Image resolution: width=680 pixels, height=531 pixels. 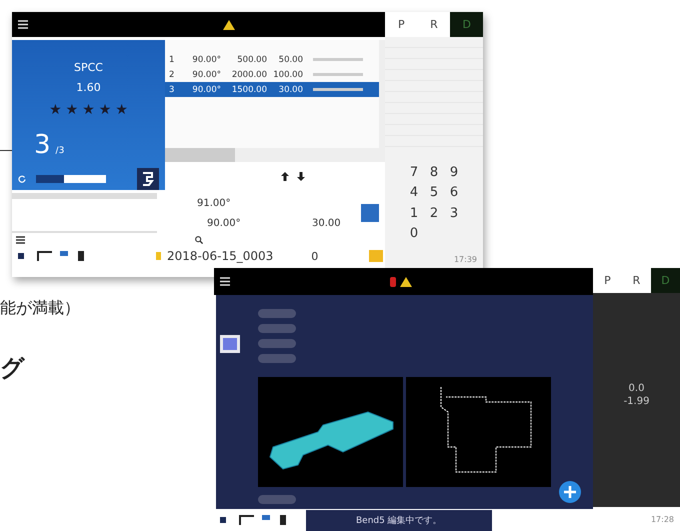 What do you see at coordinates (465, 259) in the screenshot?
I see `clock-text: 17:39` at bounding box center [465, 259].